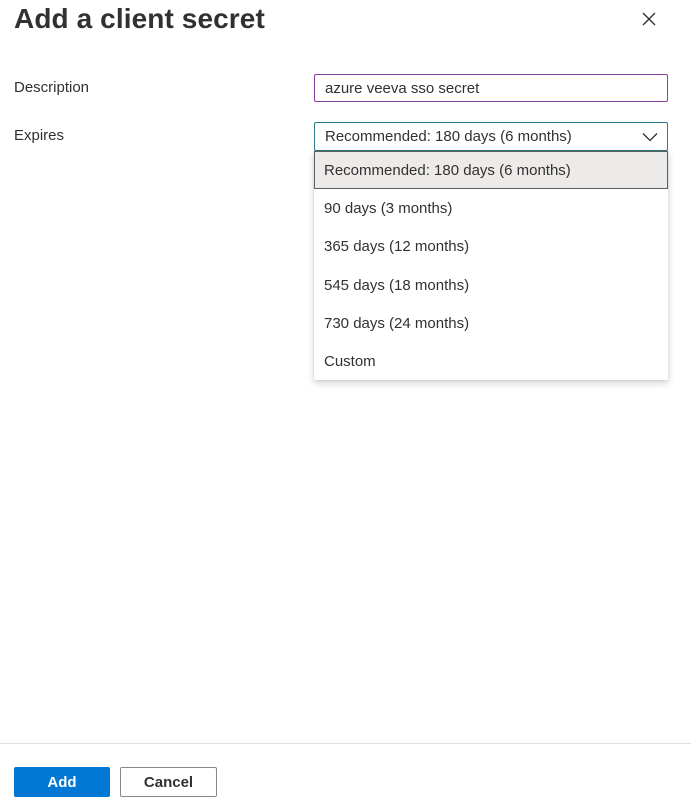 This screenshot has width=691, height=810. I want to click on expires-option: Custom, so click(491, 361).